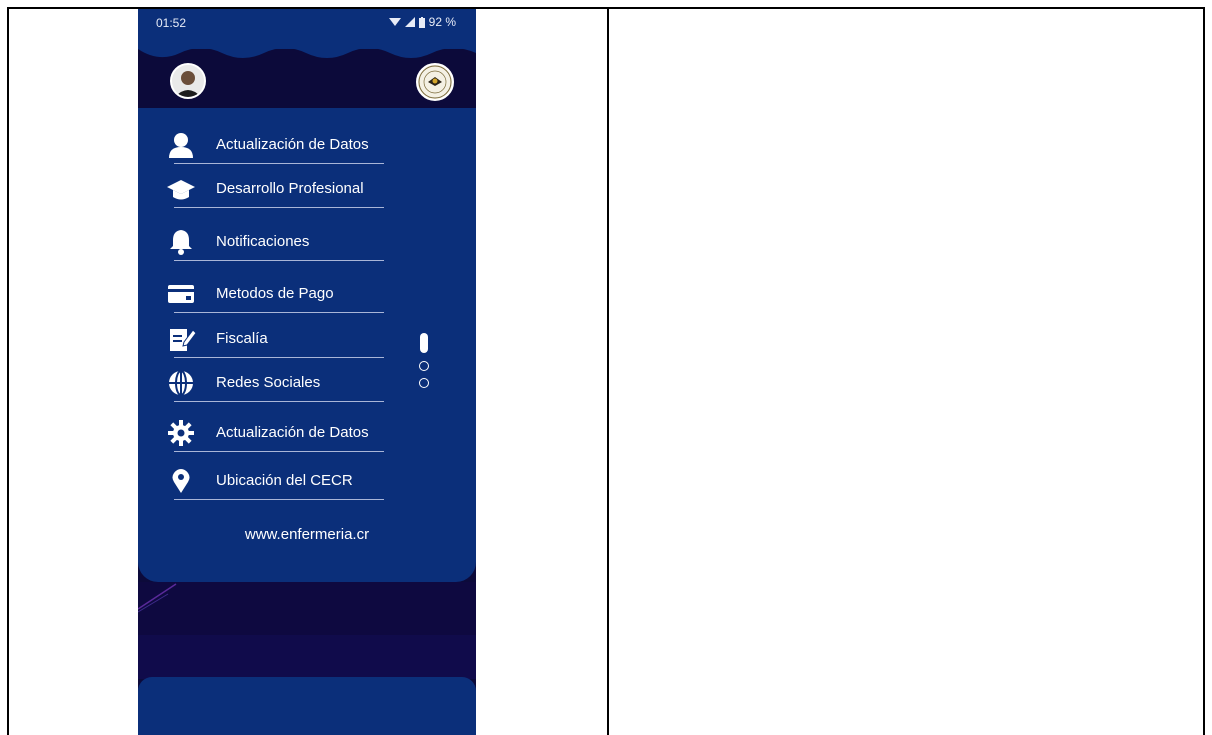  I want to click on signal-icon, so click(409, 22).